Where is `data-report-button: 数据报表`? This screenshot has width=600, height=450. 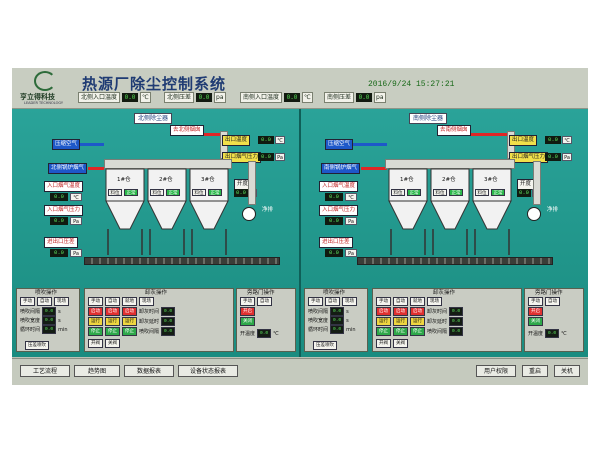 data-report-button: 数据报表 is located at coordinates (149, 371).